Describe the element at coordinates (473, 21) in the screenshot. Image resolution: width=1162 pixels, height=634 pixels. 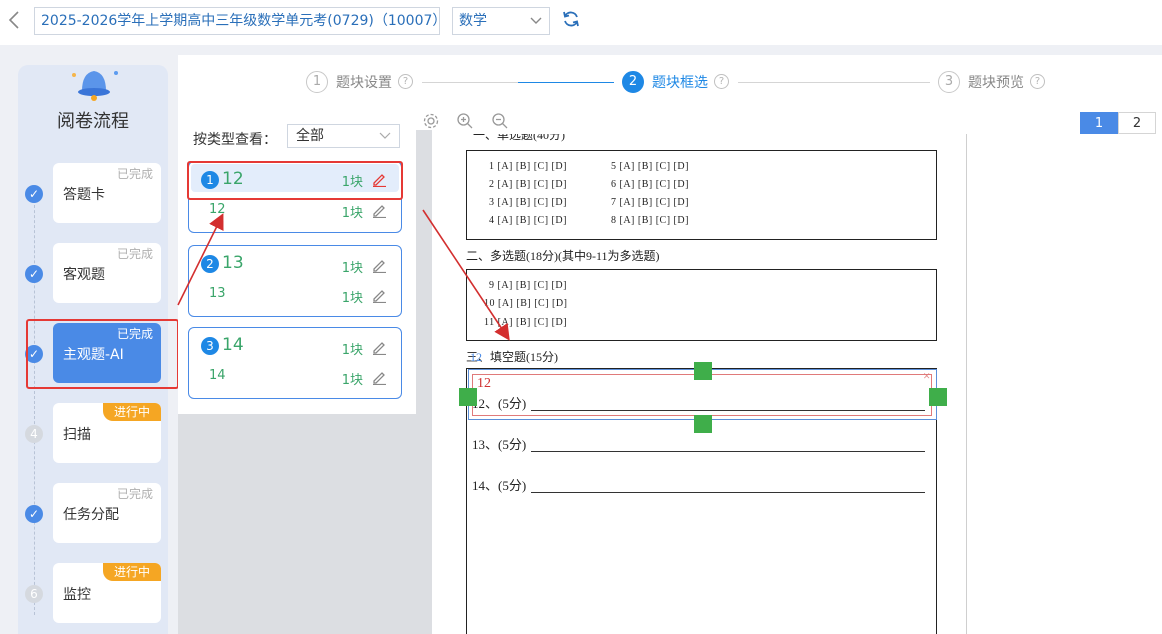
I see `subject-value: 数学` at that location.